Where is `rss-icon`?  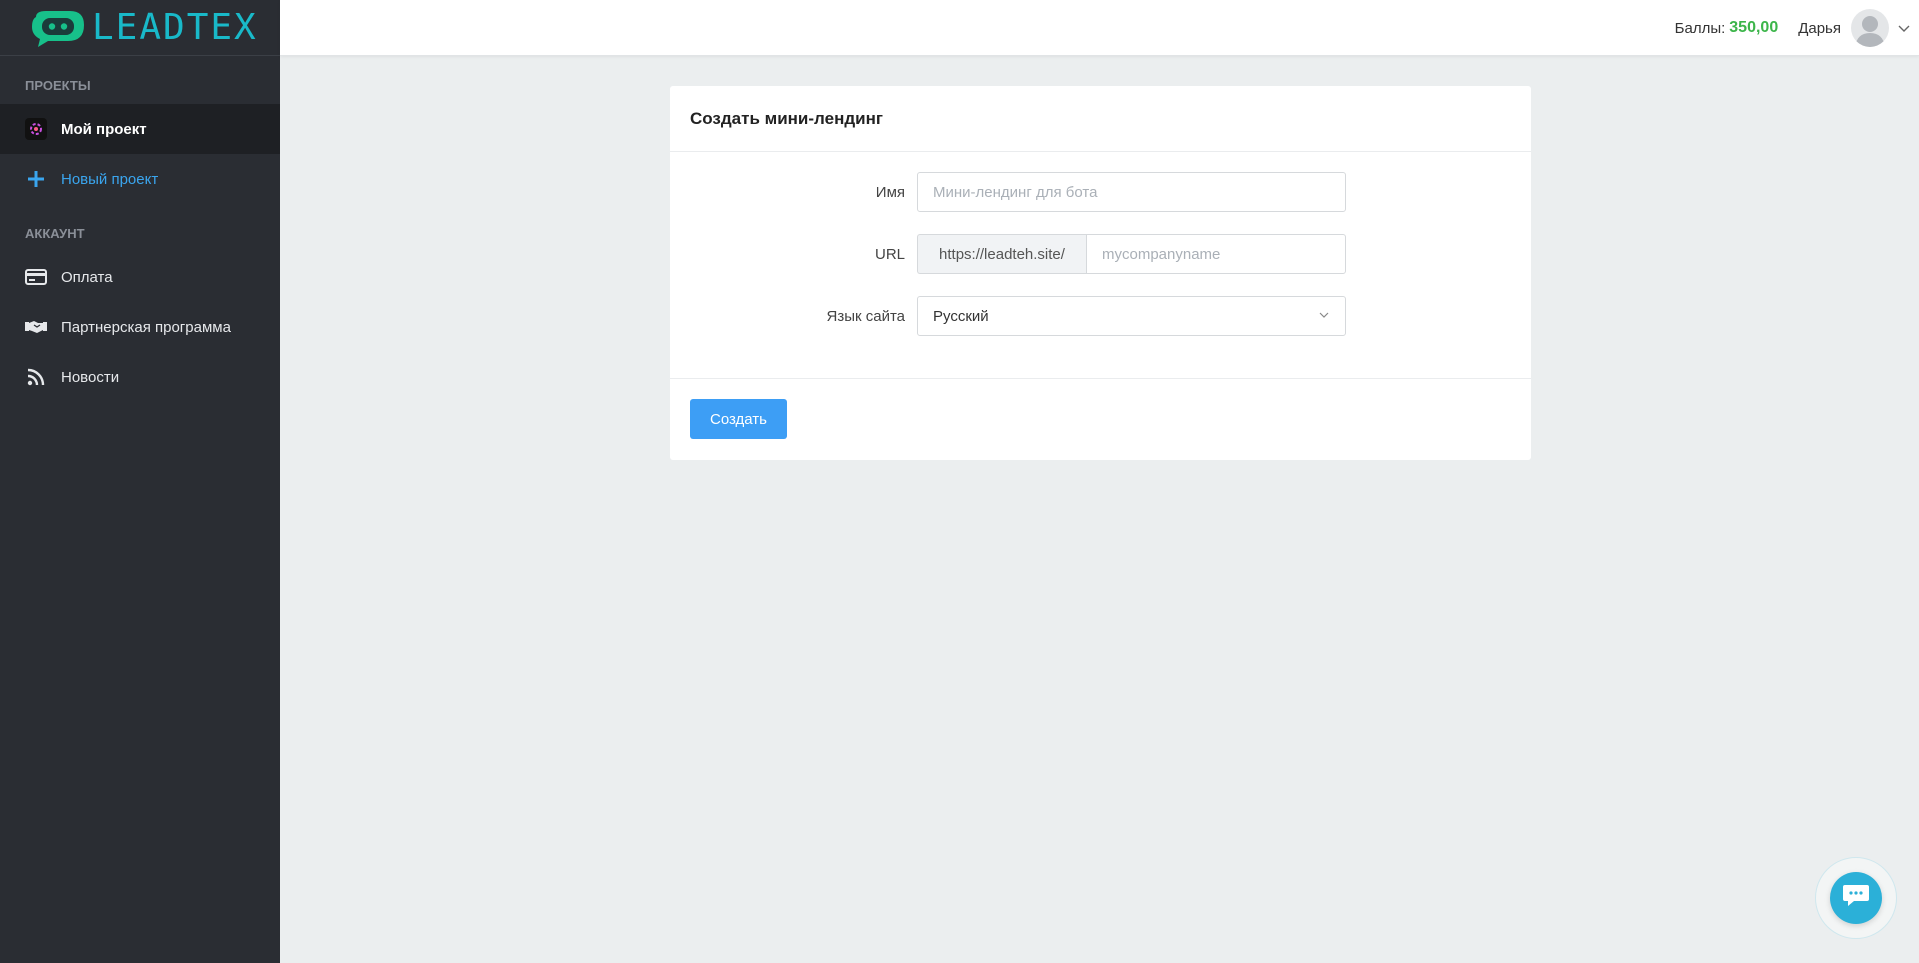 rss-icon is located at coordinates (36, 377).